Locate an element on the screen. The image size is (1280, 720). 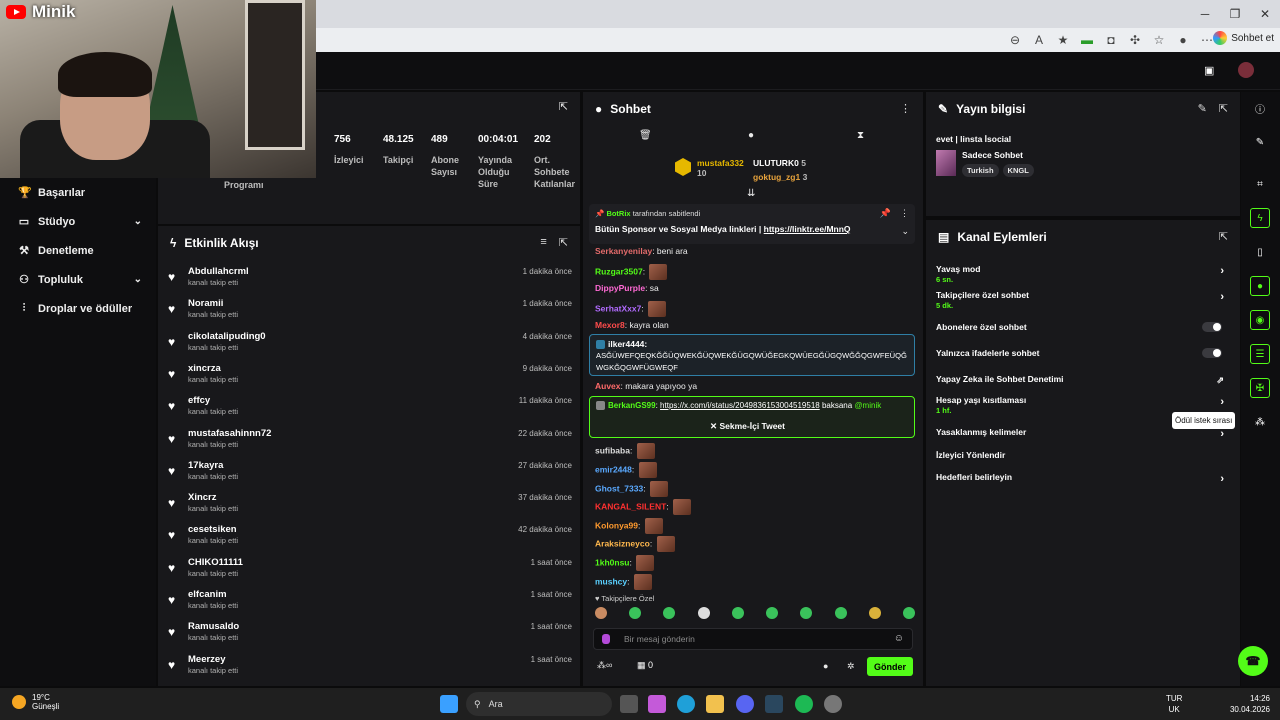
copilot-icon is located at coordinates (657, 704).